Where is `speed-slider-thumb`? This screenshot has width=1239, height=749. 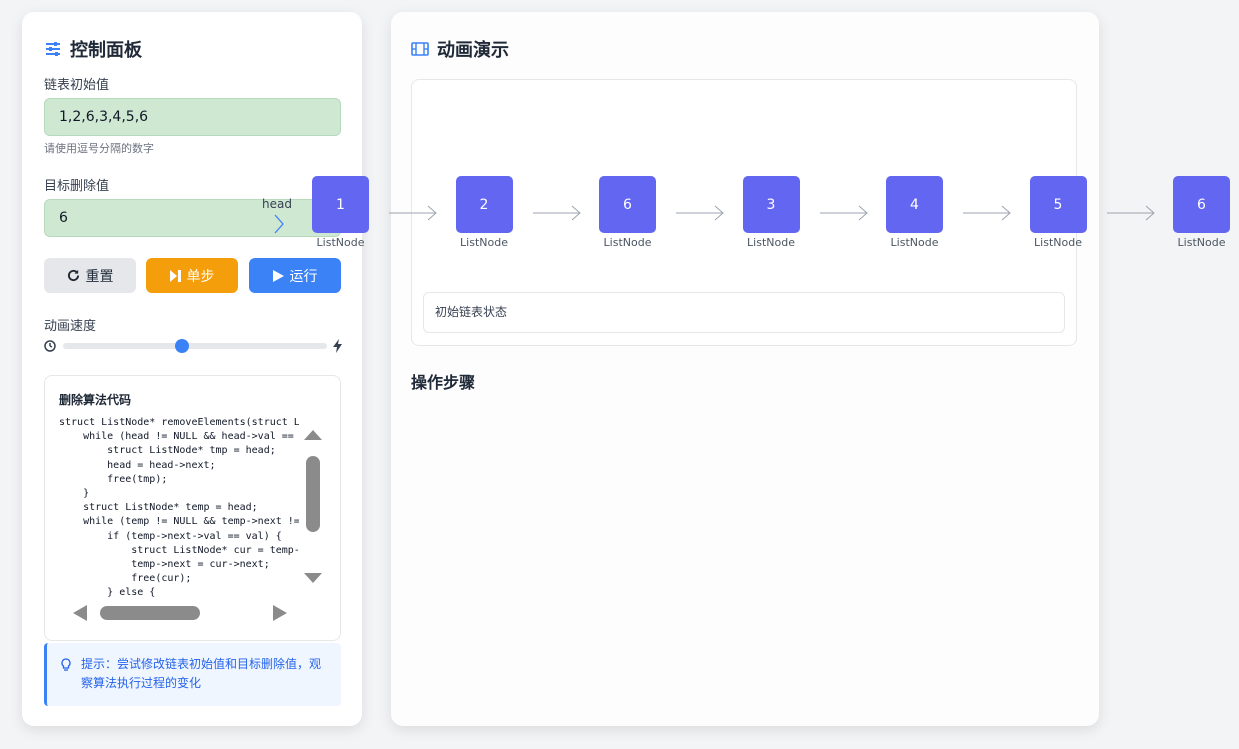 speed-slider-thumb is located at coordinates (181, 346).